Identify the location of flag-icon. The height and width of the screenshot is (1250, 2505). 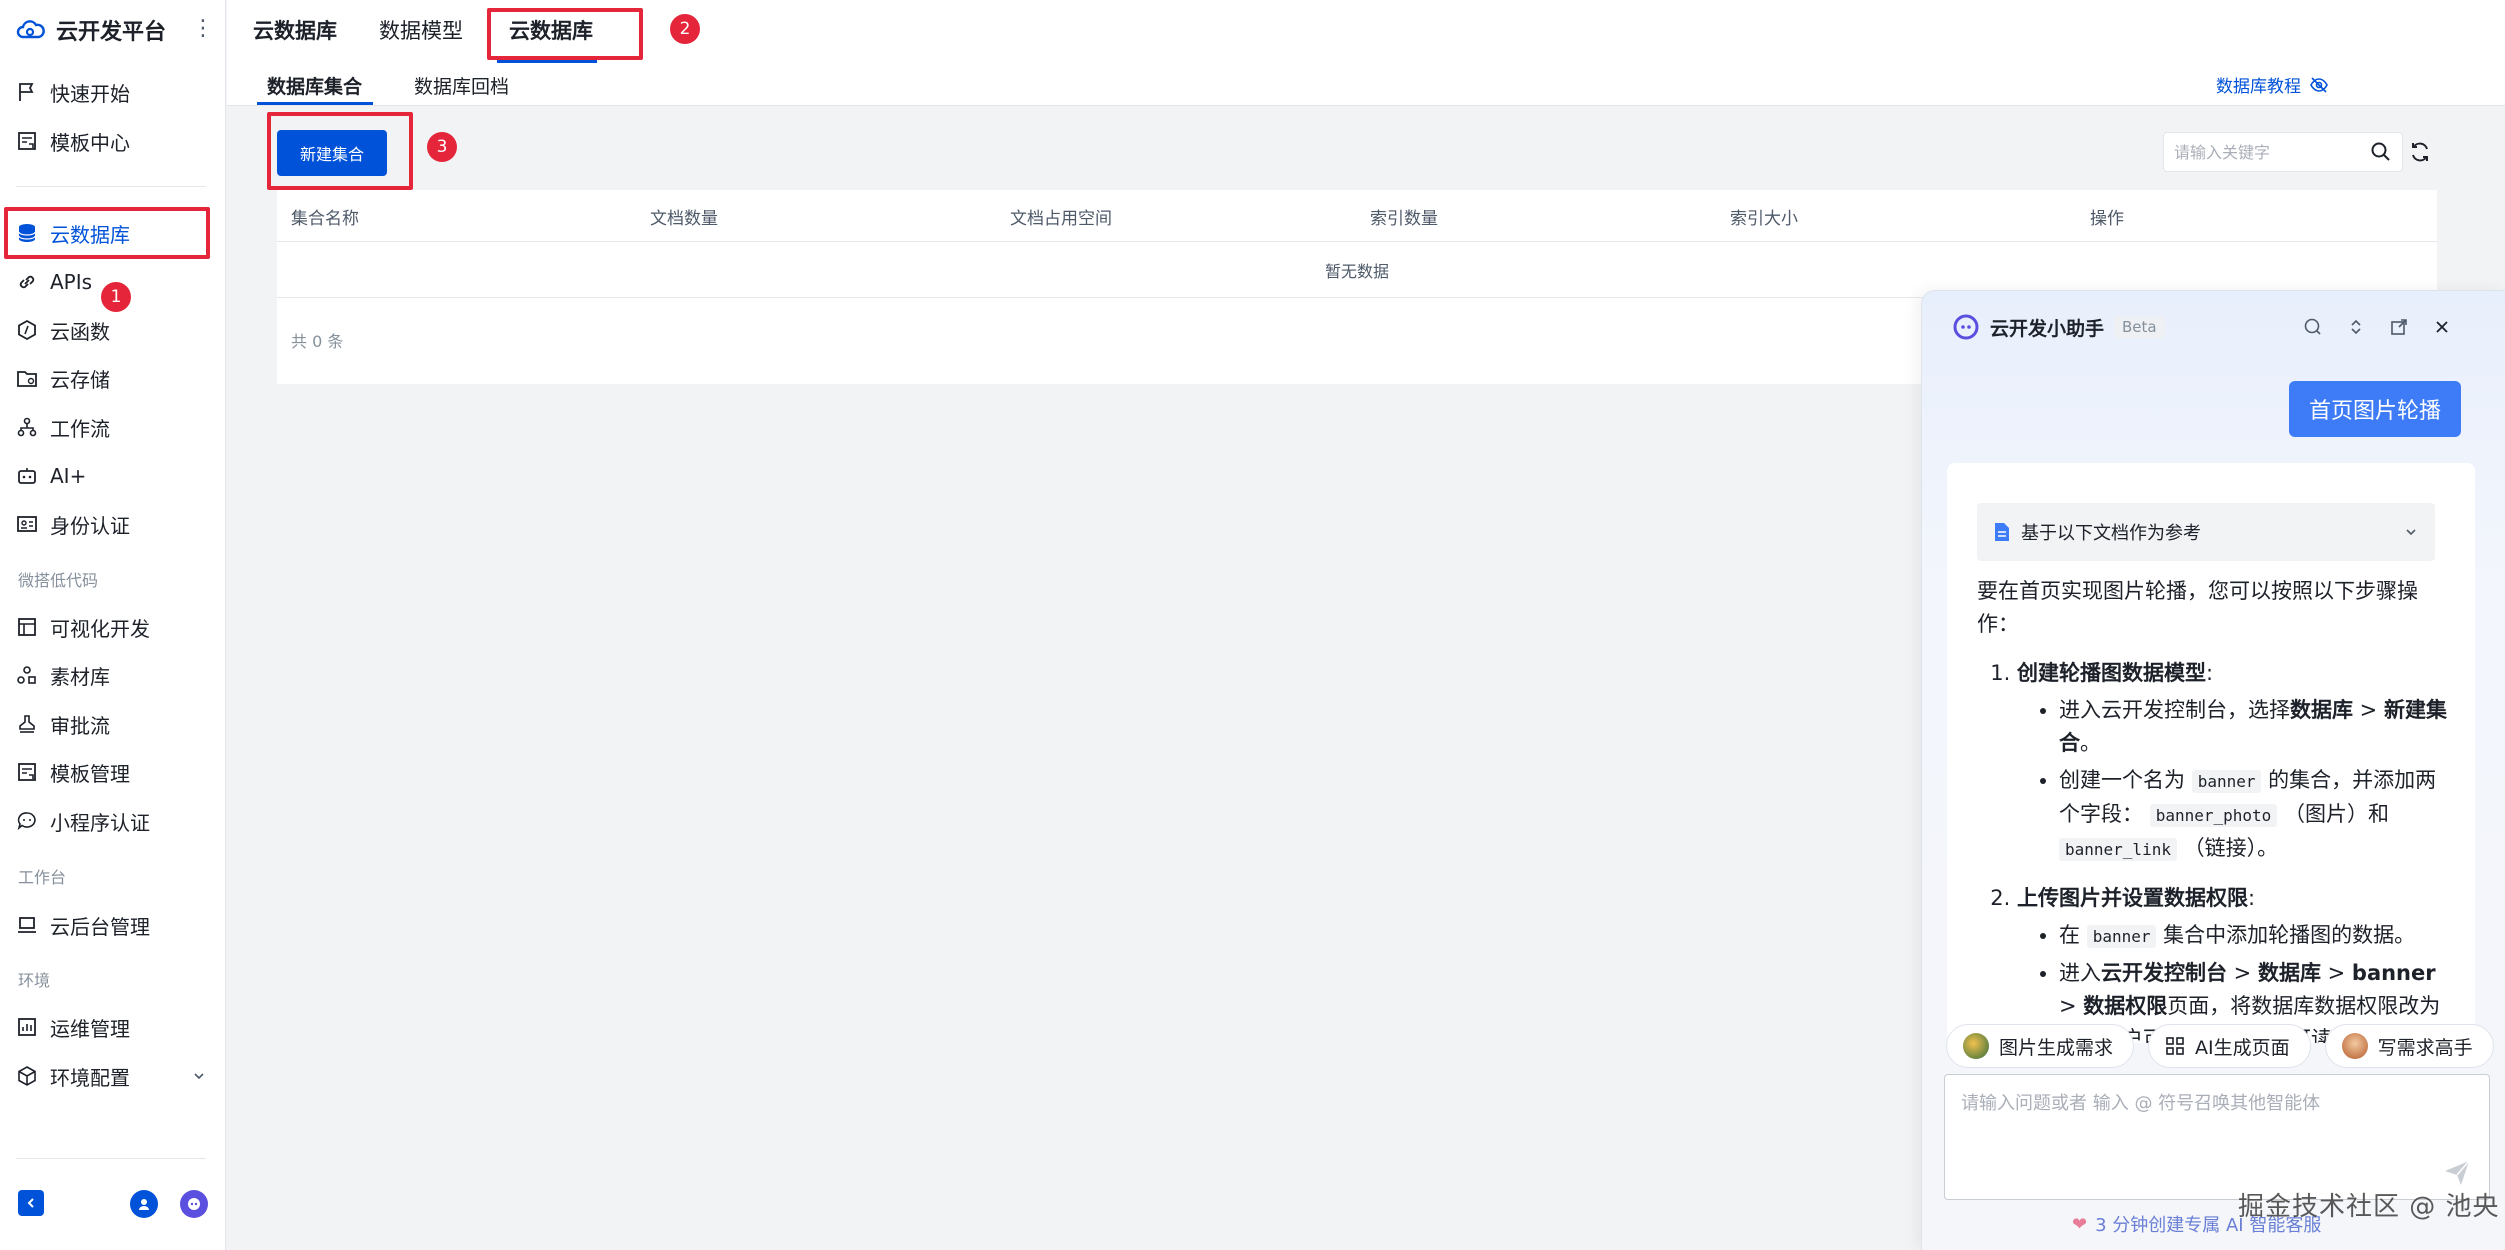
(26, 92).